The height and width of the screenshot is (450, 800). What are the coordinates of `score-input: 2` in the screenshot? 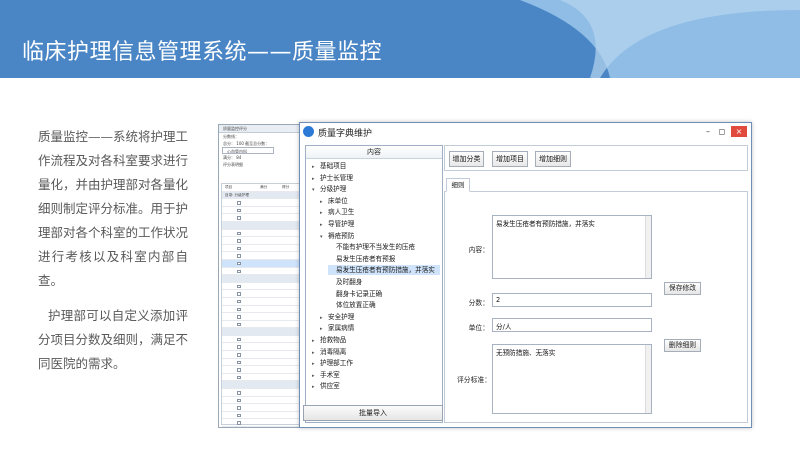 It's located at (572, 300).